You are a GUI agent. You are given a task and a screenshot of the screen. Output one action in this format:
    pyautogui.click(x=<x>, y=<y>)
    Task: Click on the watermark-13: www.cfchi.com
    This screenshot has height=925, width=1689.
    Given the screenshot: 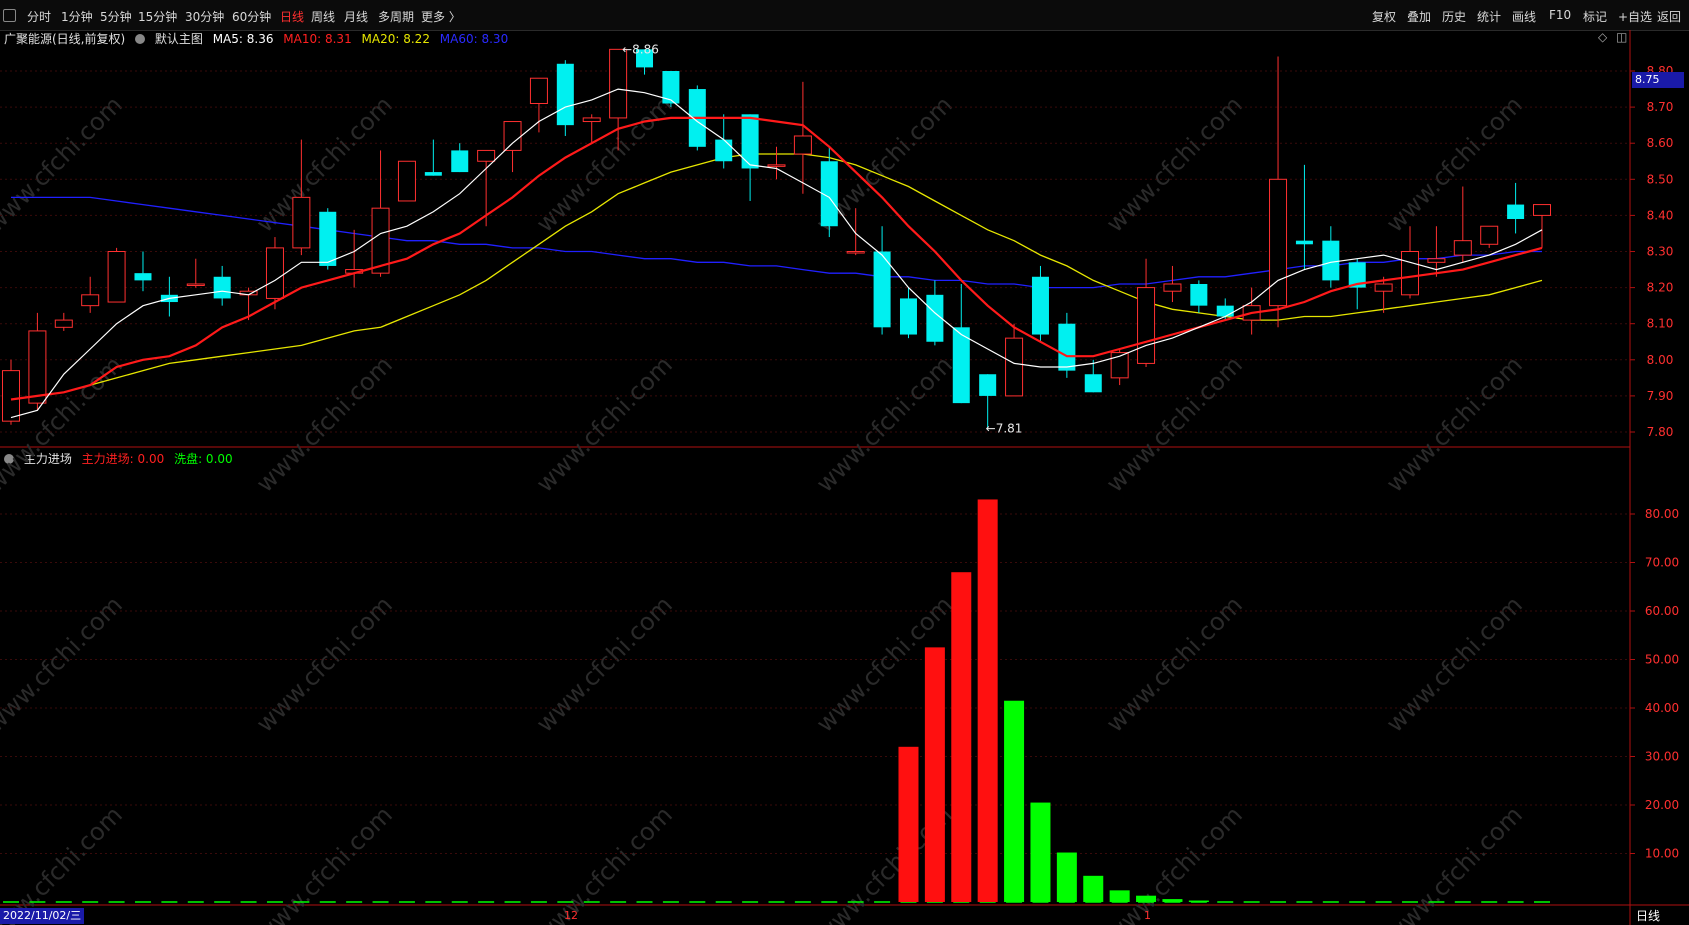 What is the action you would take?
    pyautogui.click(x=884, y=424)
    